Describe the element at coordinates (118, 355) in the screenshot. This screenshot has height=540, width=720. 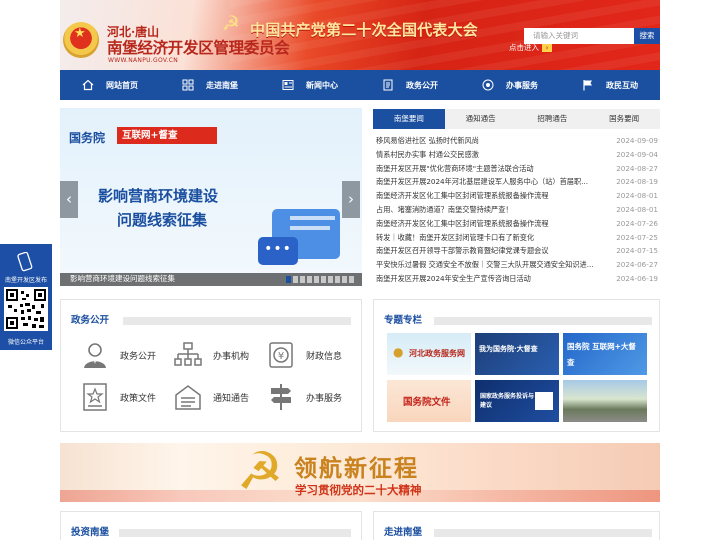
I see `affairs-item-open-info: 政务公开` at that location.